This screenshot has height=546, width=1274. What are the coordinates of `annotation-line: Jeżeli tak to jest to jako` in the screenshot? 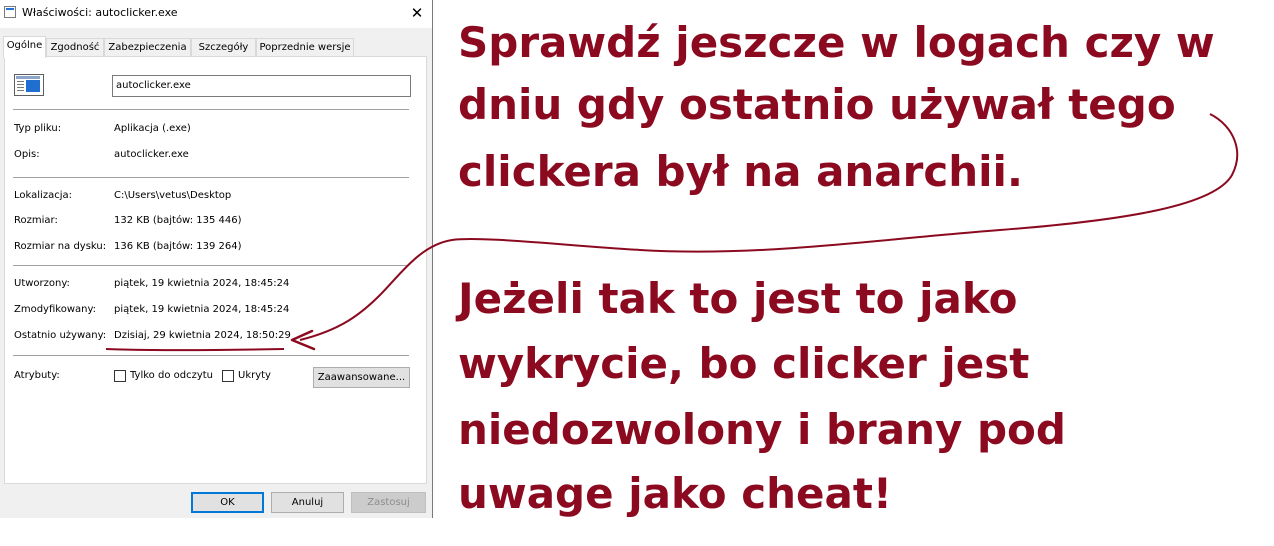 It's located at (738, 298).